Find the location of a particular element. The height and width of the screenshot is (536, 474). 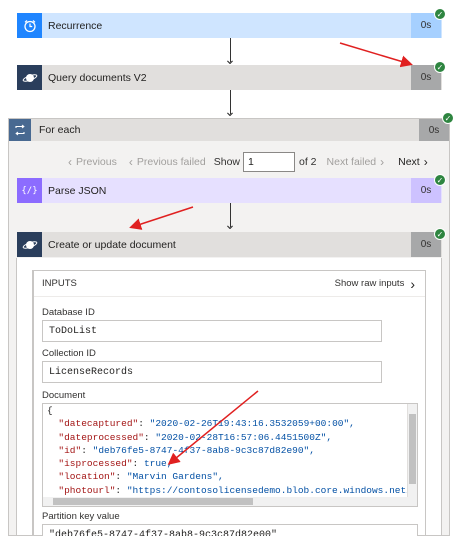

json-value: "2020-02-28T16:57:06.4451500Z", is located at coordinates (244, 437).